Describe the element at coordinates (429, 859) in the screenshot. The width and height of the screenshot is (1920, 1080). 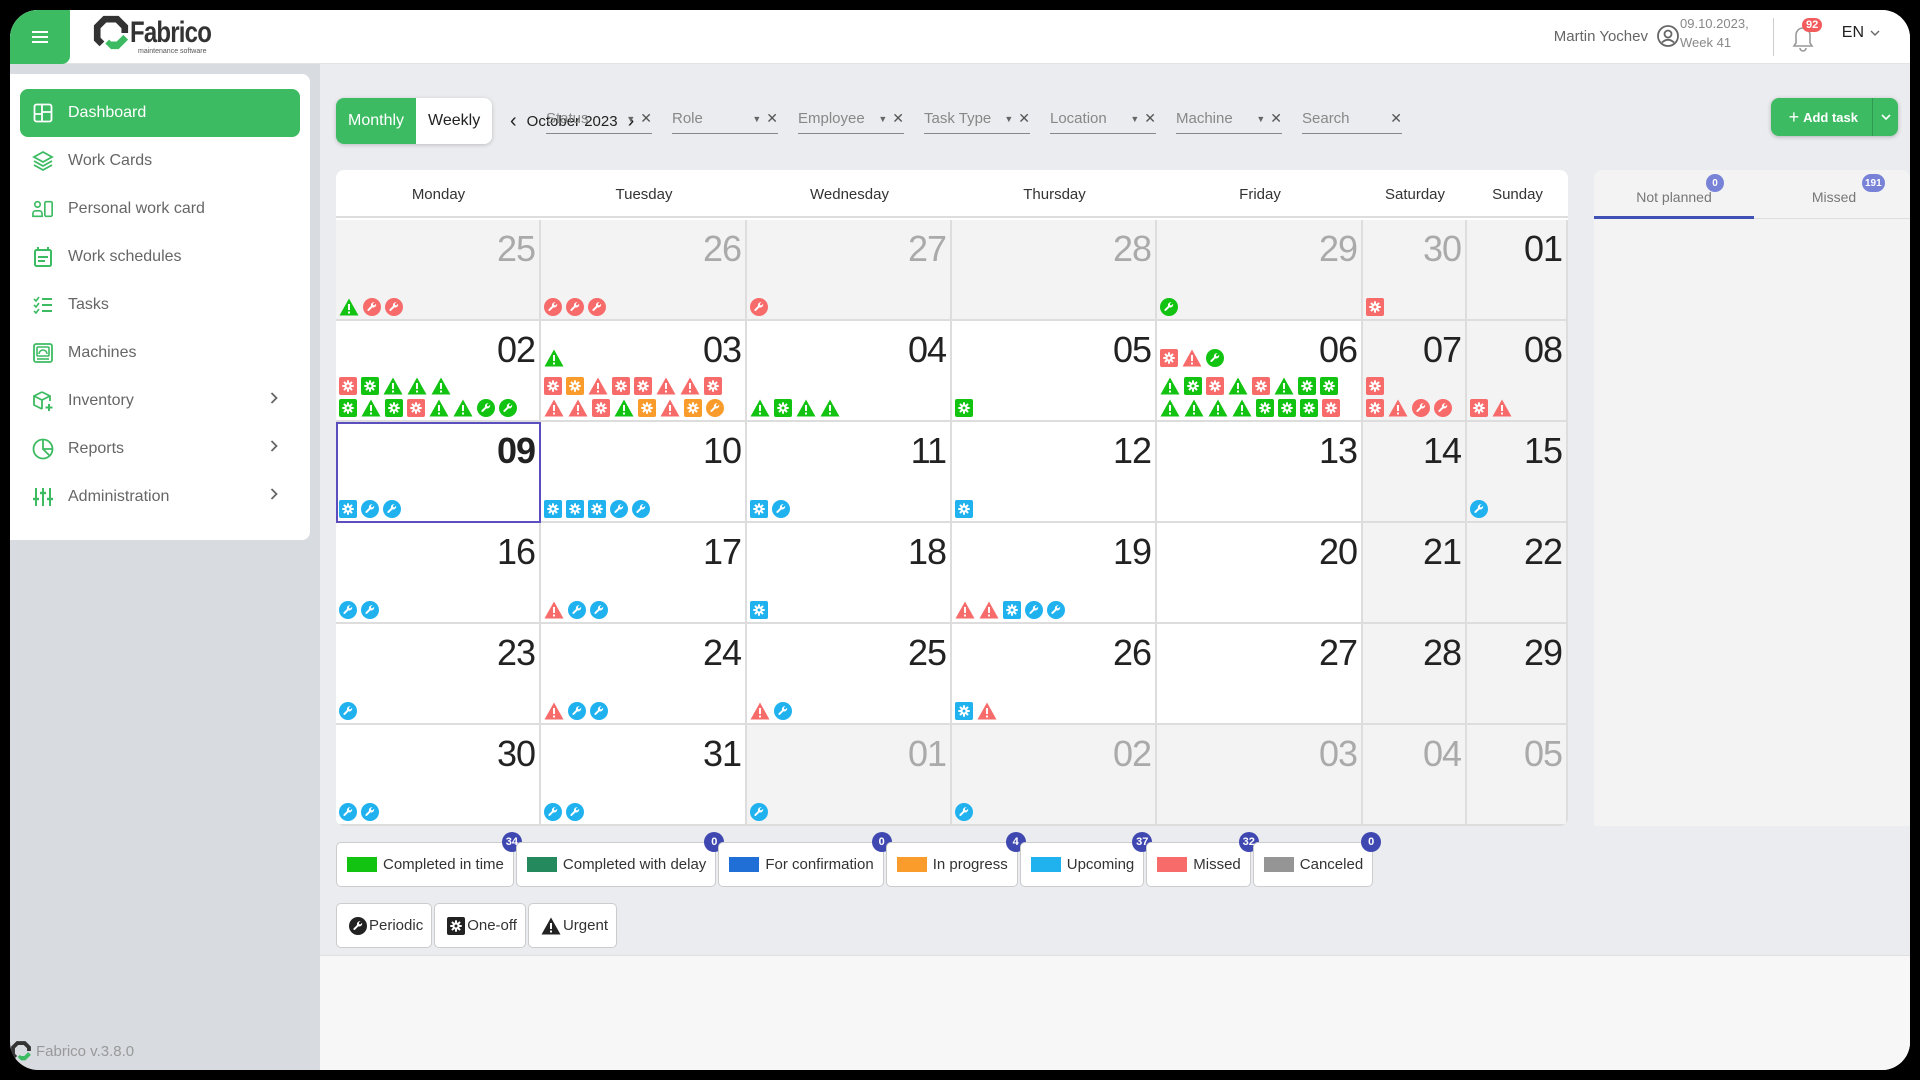
I see `legend-status-completed-in-time: Completed in time 34` at that location.